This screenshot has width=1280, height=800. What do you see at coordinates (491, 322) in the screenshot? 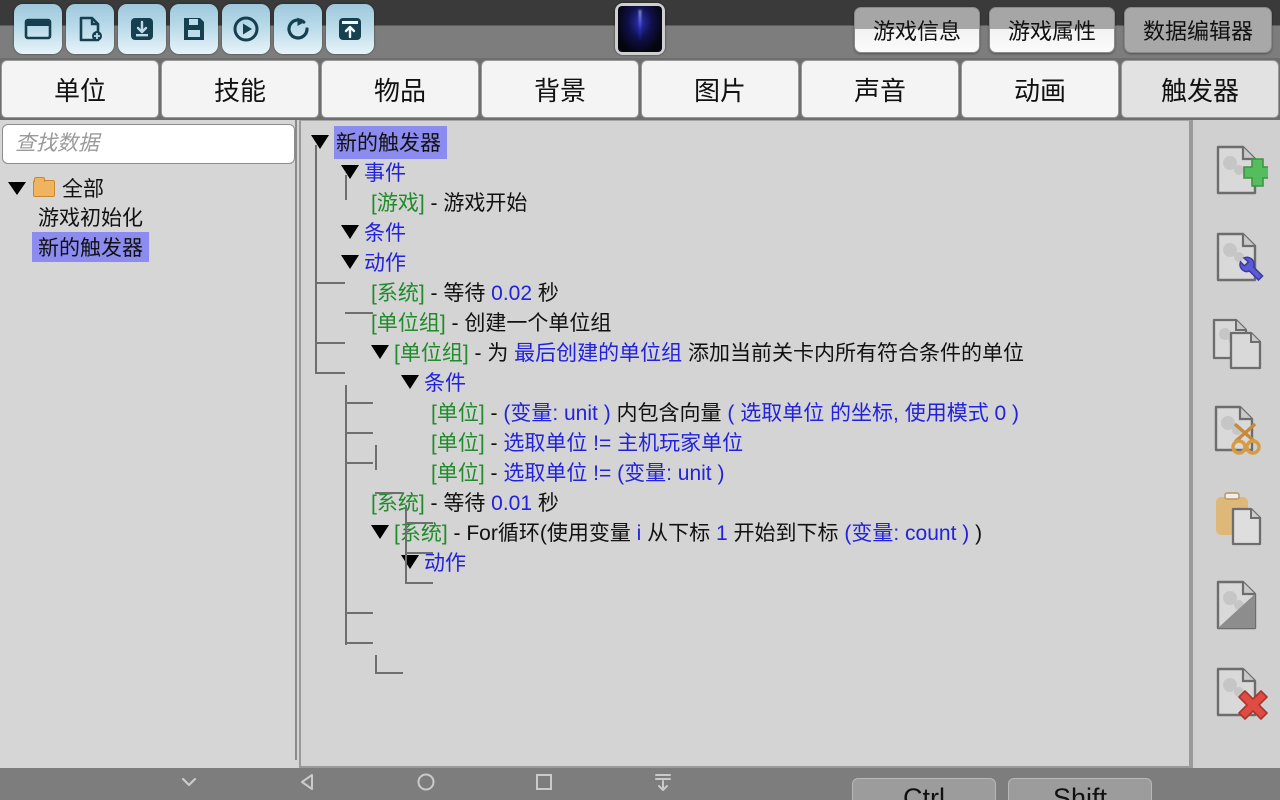
I see `tree-row-label: [单位组] - 创建一个单位组` at bounding box center [491, 322].